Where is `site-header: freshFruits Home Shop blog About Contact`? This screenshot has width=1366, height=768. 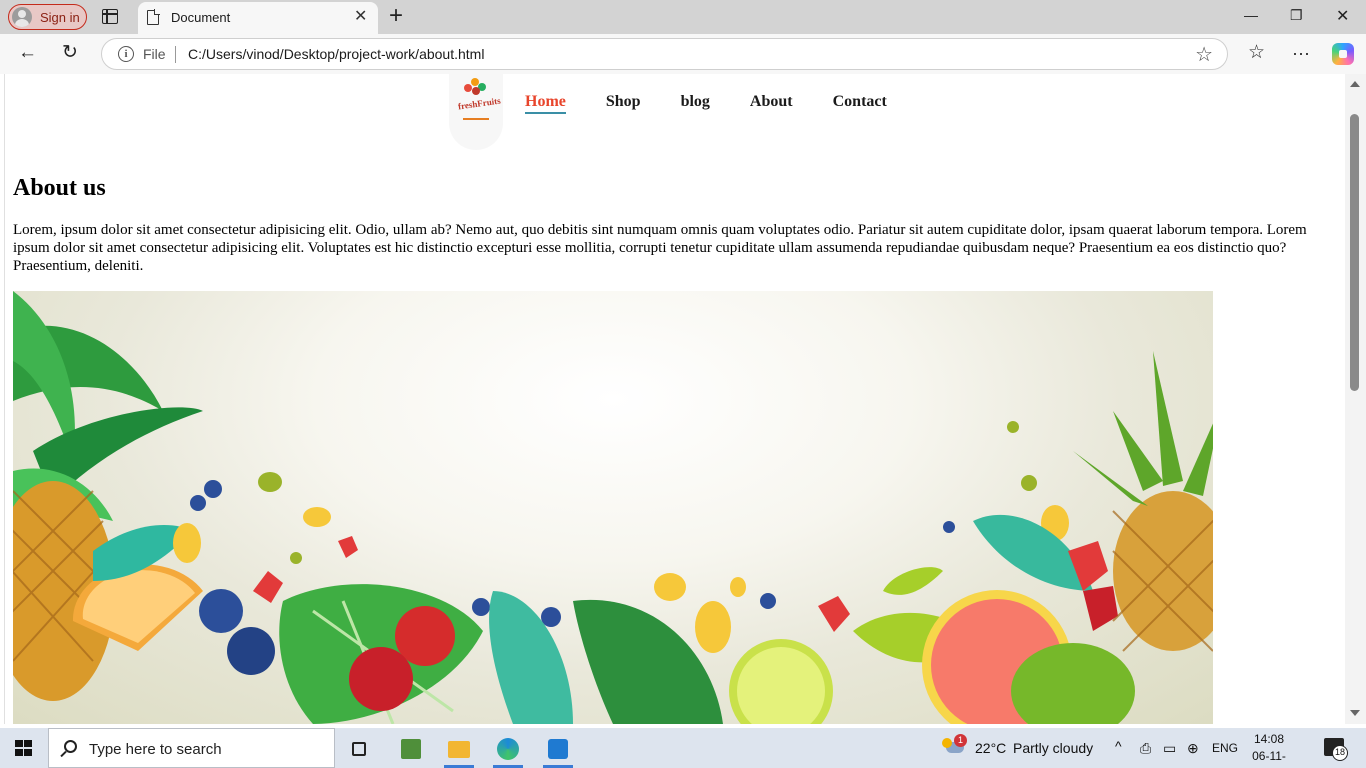
site-header: freshFruits Home Shop blog About Contact is located at coordinates (688, 114).